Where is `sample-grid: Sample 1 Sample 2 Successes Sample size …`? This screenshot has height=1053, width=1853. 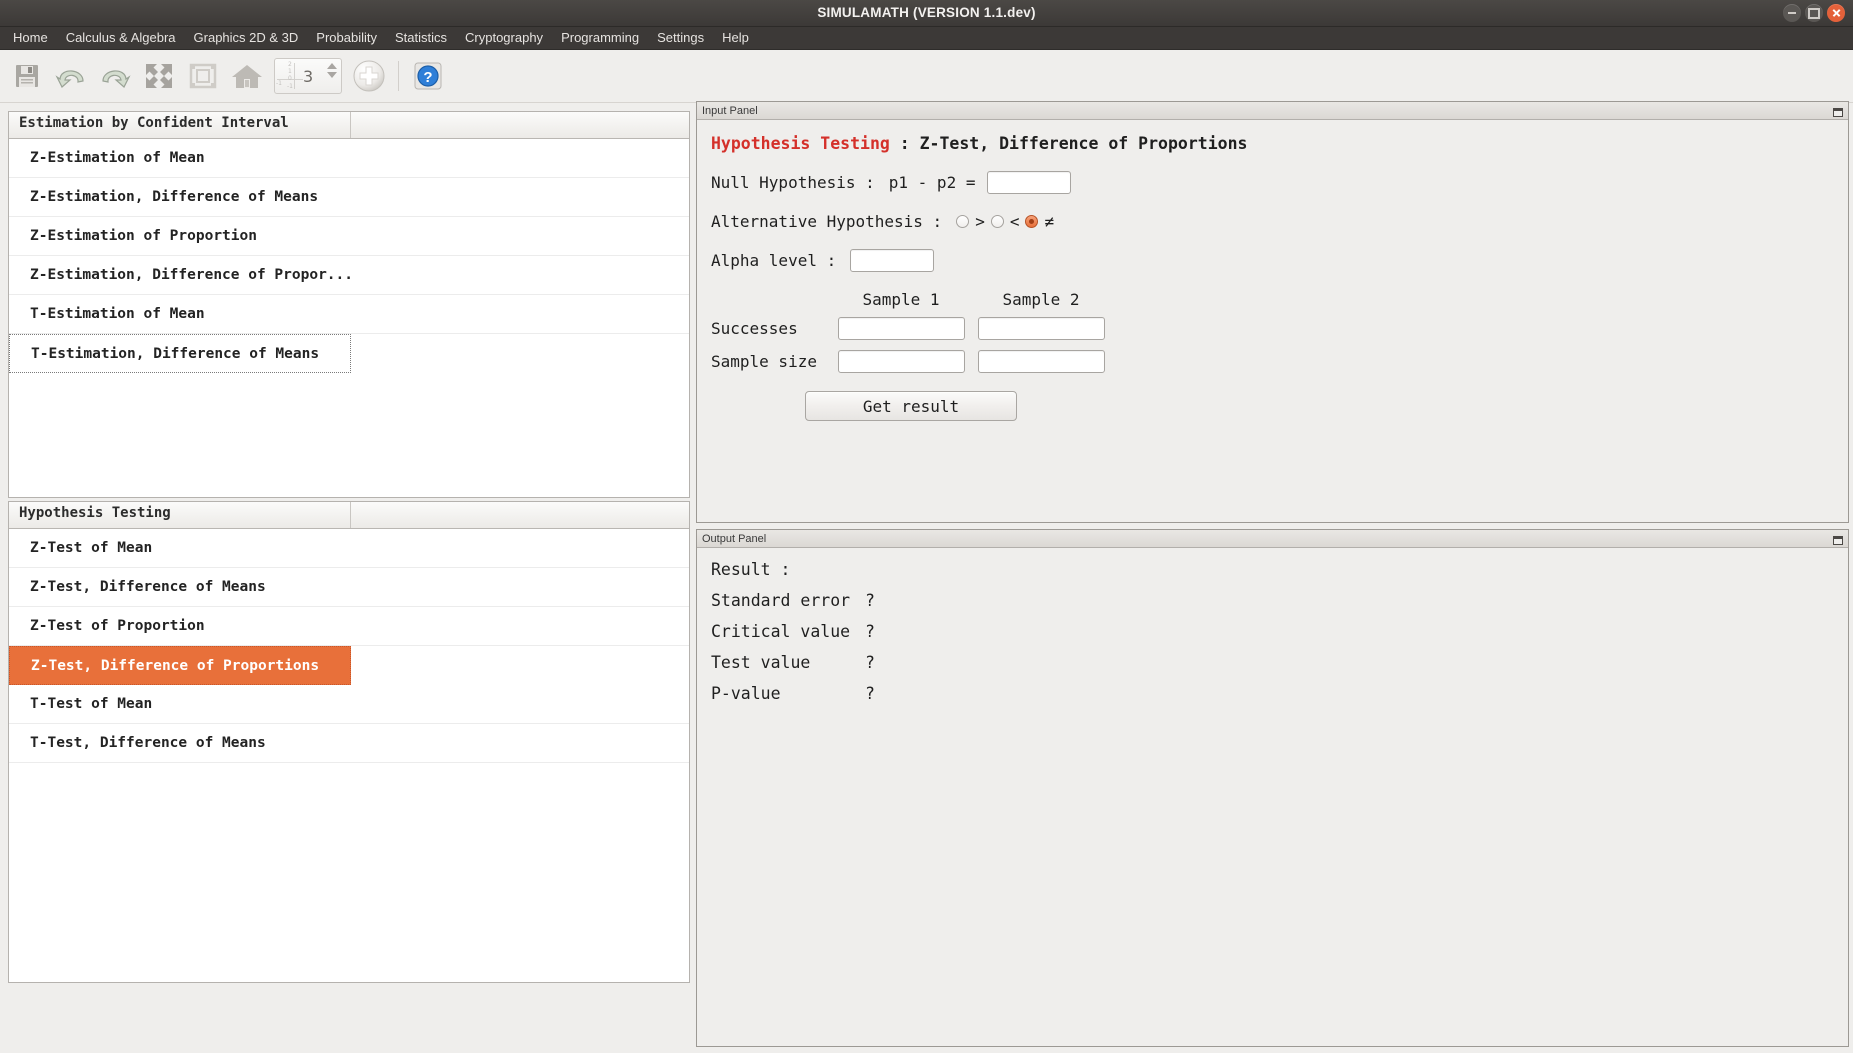
sample-grid: Sample 1 Sample 2 Successes Sample size … is located at coordinates (1279, 355).